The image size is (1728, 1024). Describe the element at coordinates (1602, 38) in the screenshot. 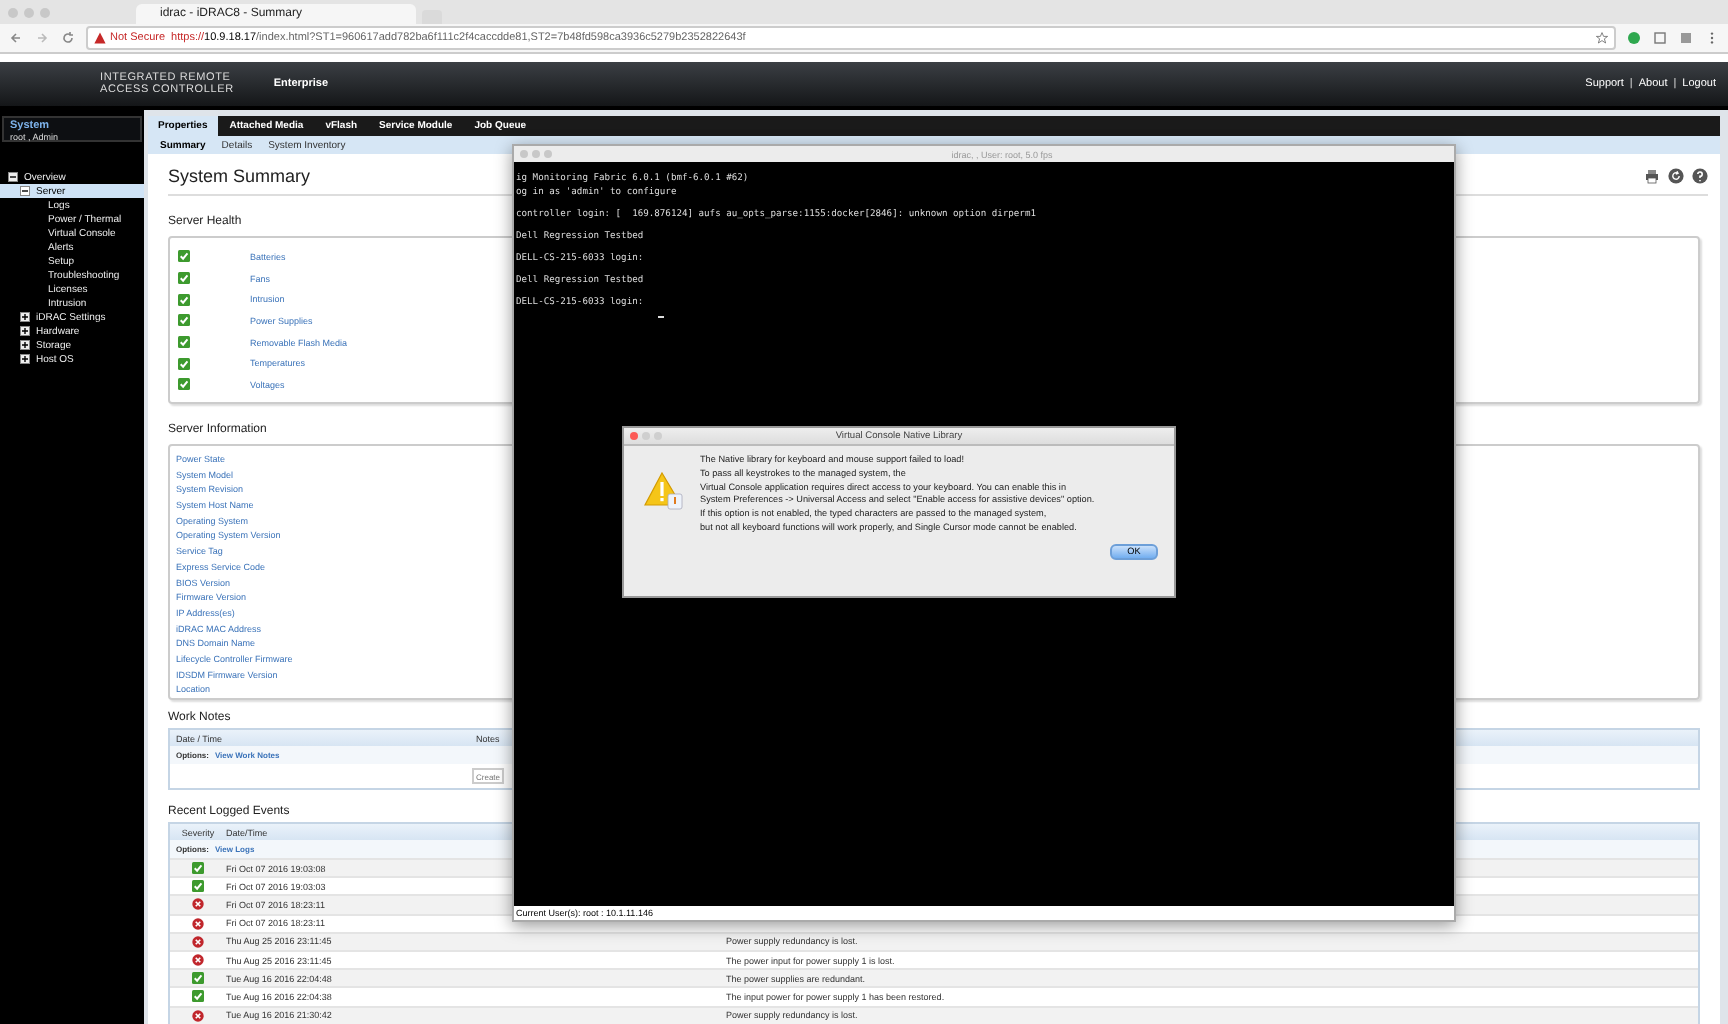

I see `star-icon` at that location.